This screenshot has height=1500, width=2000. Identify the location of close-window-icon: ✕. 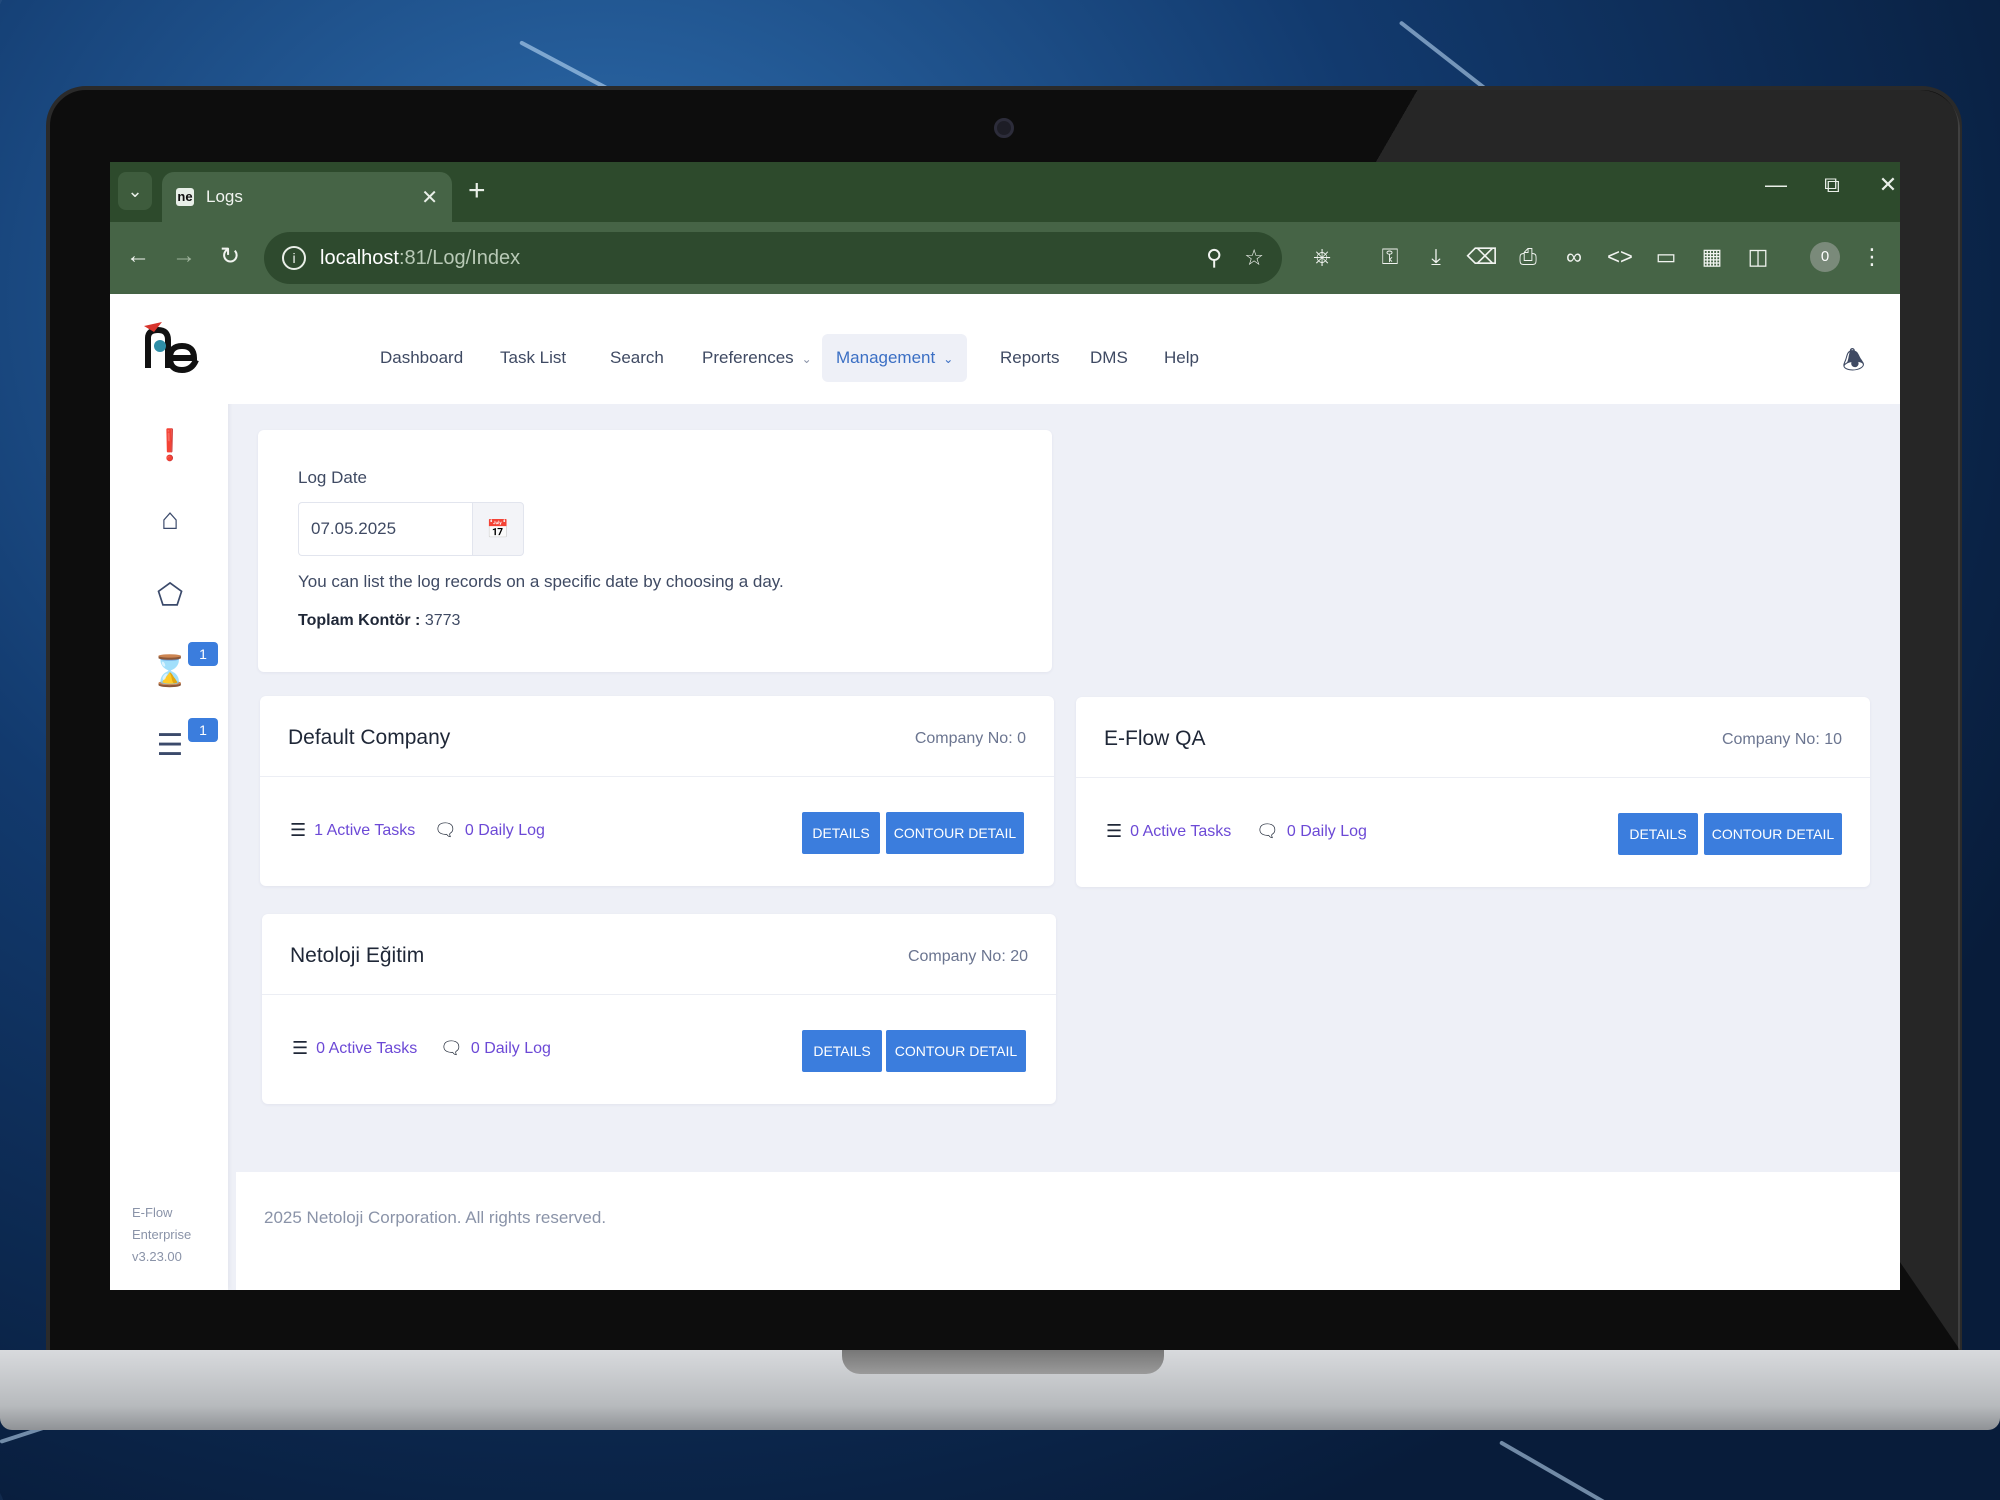
(1884, 185).